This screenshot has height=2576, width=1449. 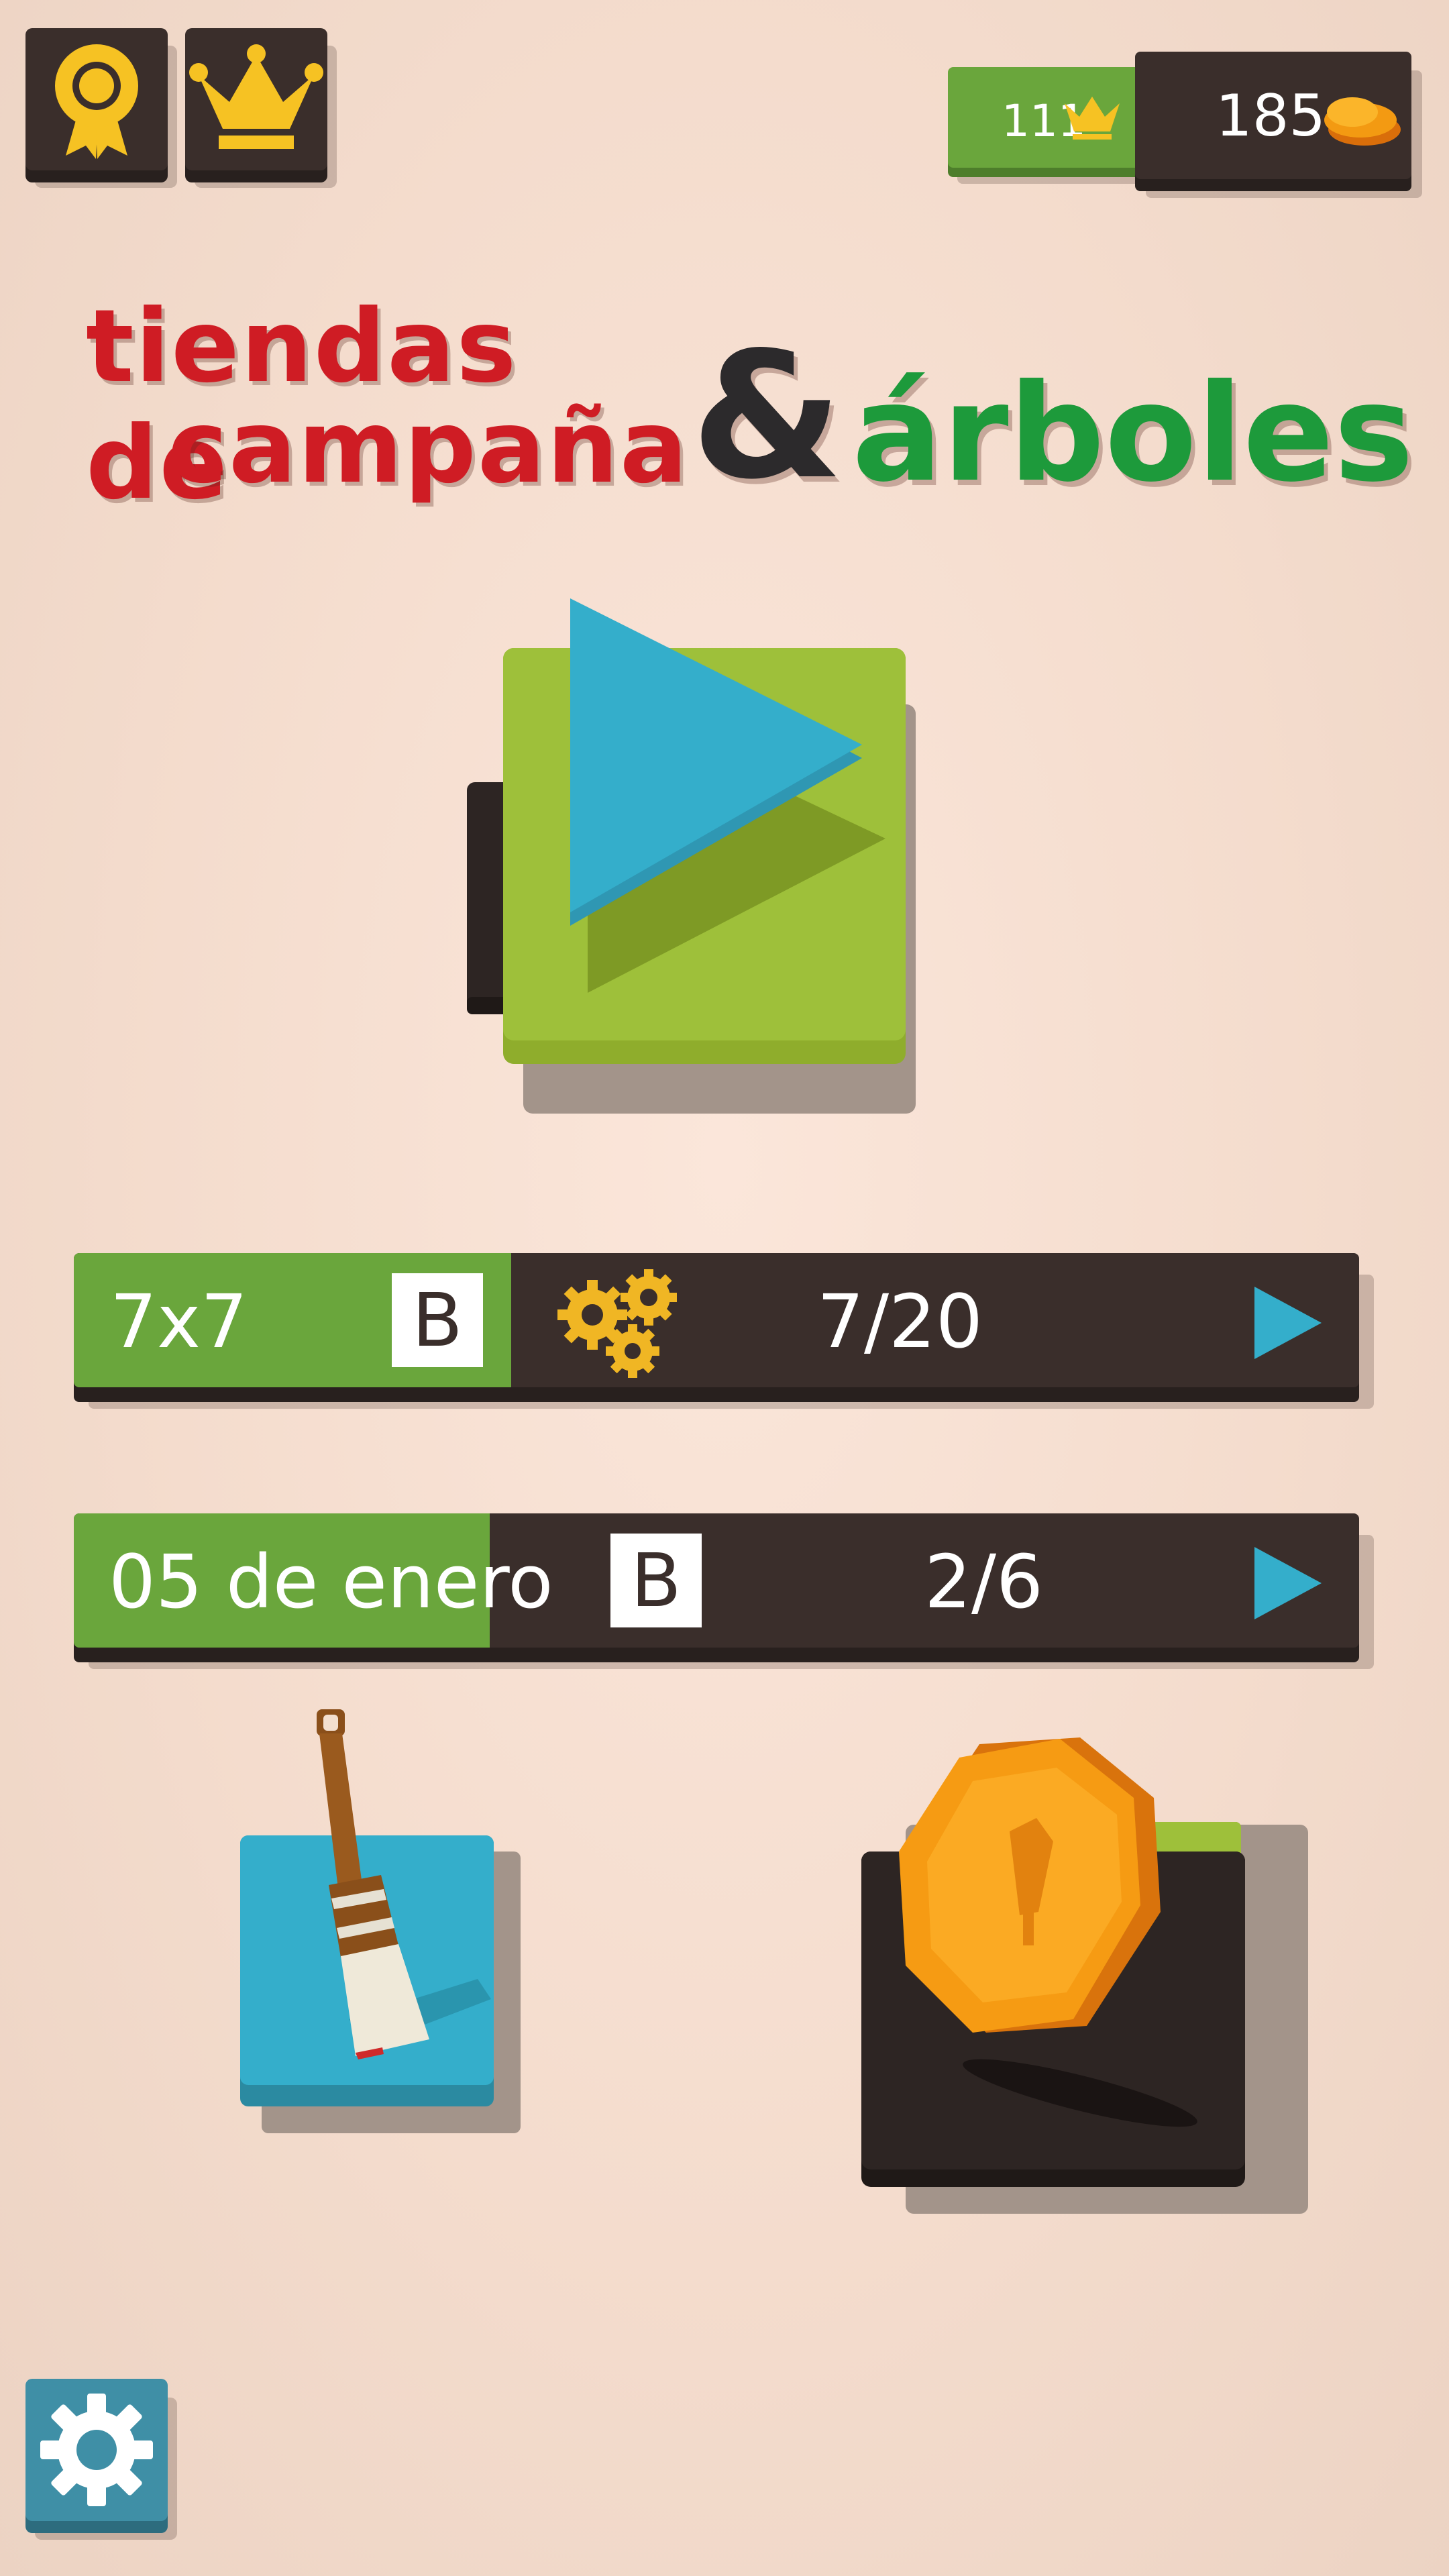 I want to click on gear-icon, so click(x=96, y=2450).